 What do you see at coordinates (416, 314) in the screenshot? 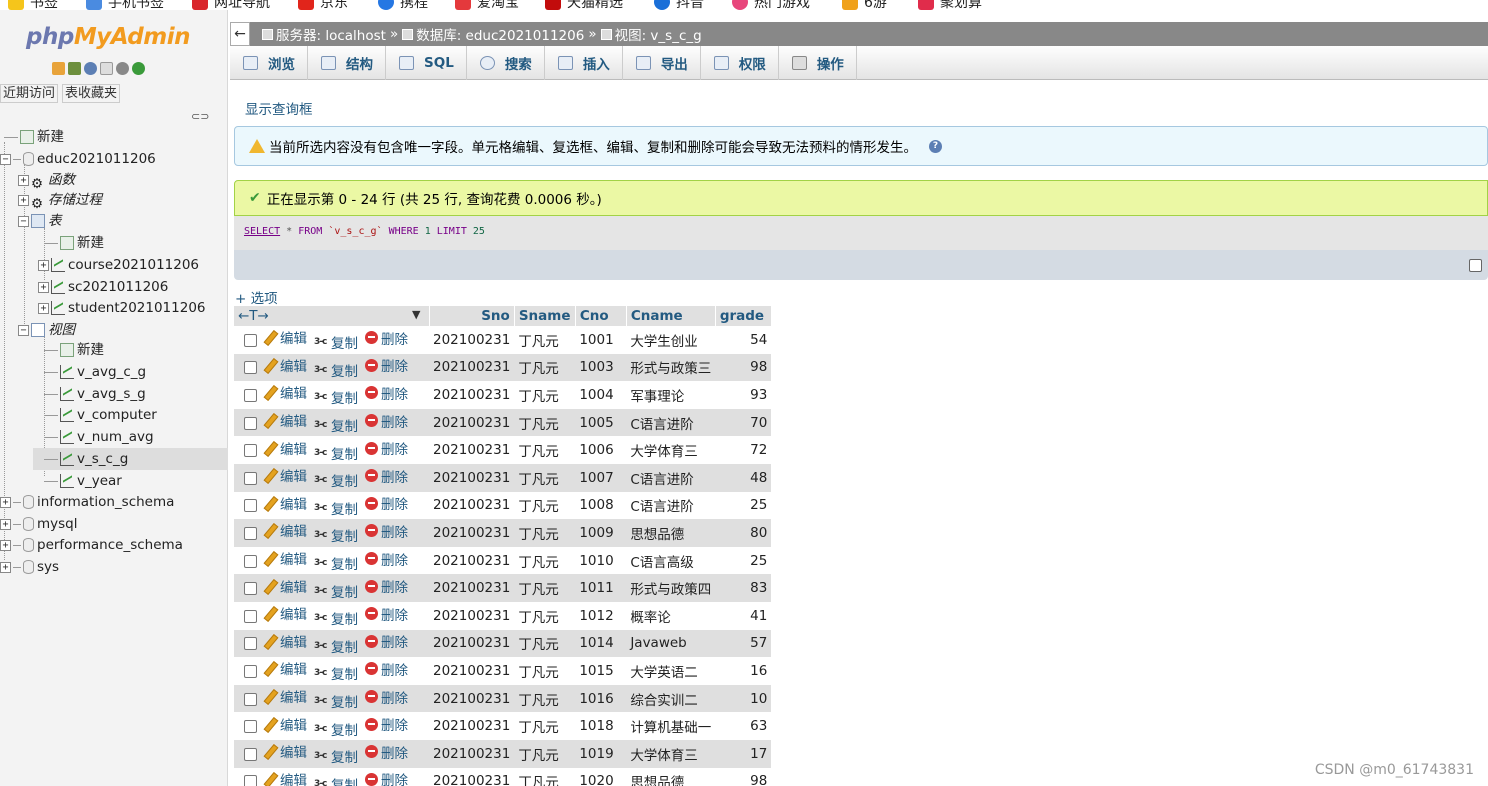
I see `caret-down-icon: ▼` at bounding box center [416, 314].